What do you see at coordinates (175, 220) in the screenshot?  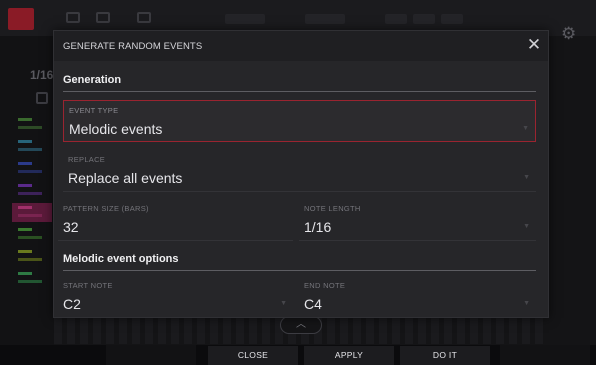 I see `pattern-size-field: PATTERN SIZE (BARS) 32` at bounding box center [175, 220].